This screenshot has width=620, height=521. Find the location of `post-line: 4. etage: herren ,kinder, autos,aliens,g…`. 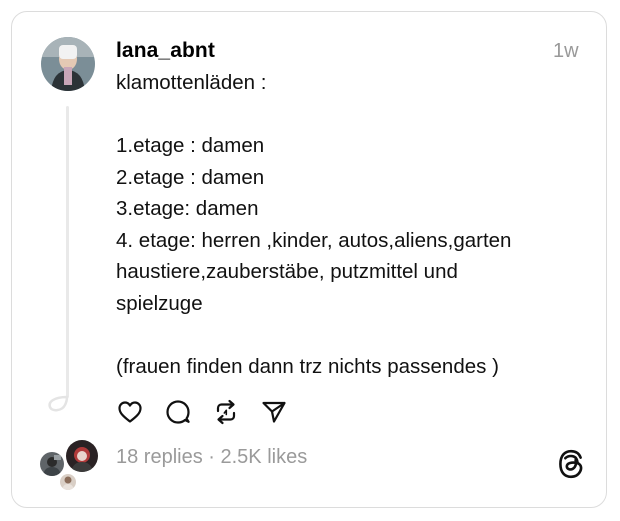

post-line: 4. etage: herren ,kinder, autos,aliens,g… is located at coordinates (314, 240).